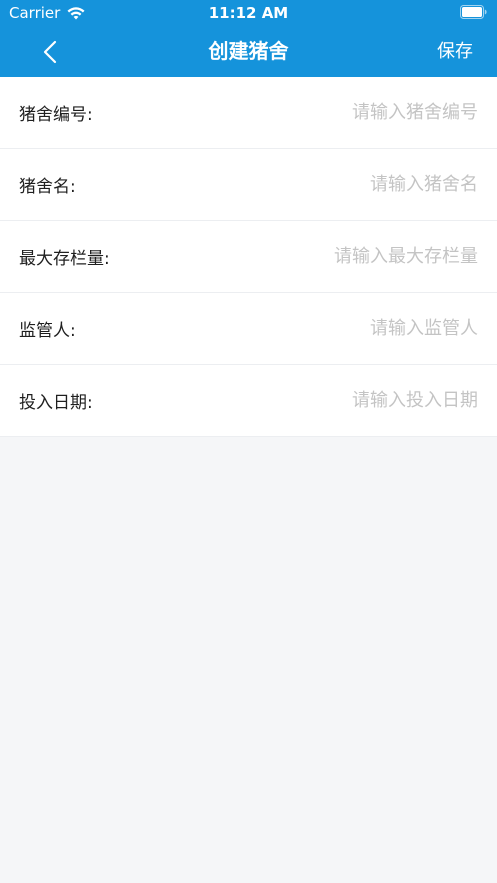 The width and height of the screenshot is (497, 883). I want to click on page-title: 创建猪舍, so click(248, 51).